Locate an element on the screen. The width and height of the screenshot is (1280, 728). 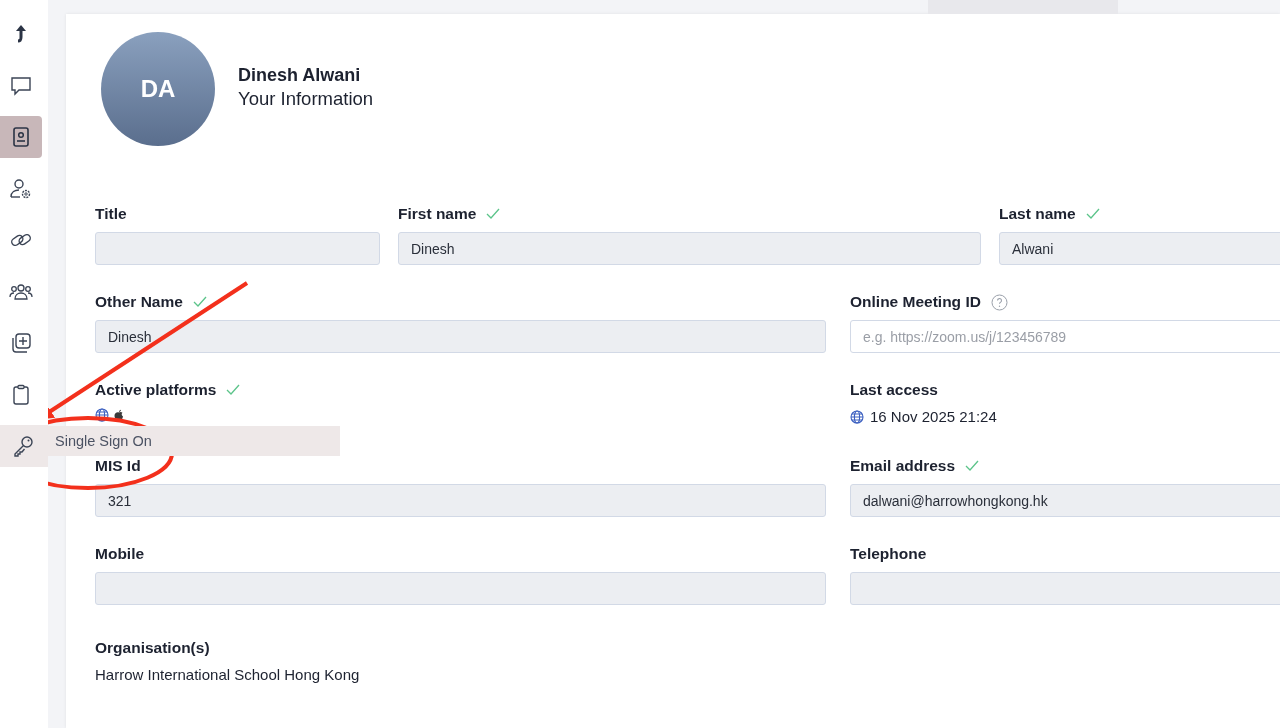
field-label: MIS Id is located at coordinates (118, 466).